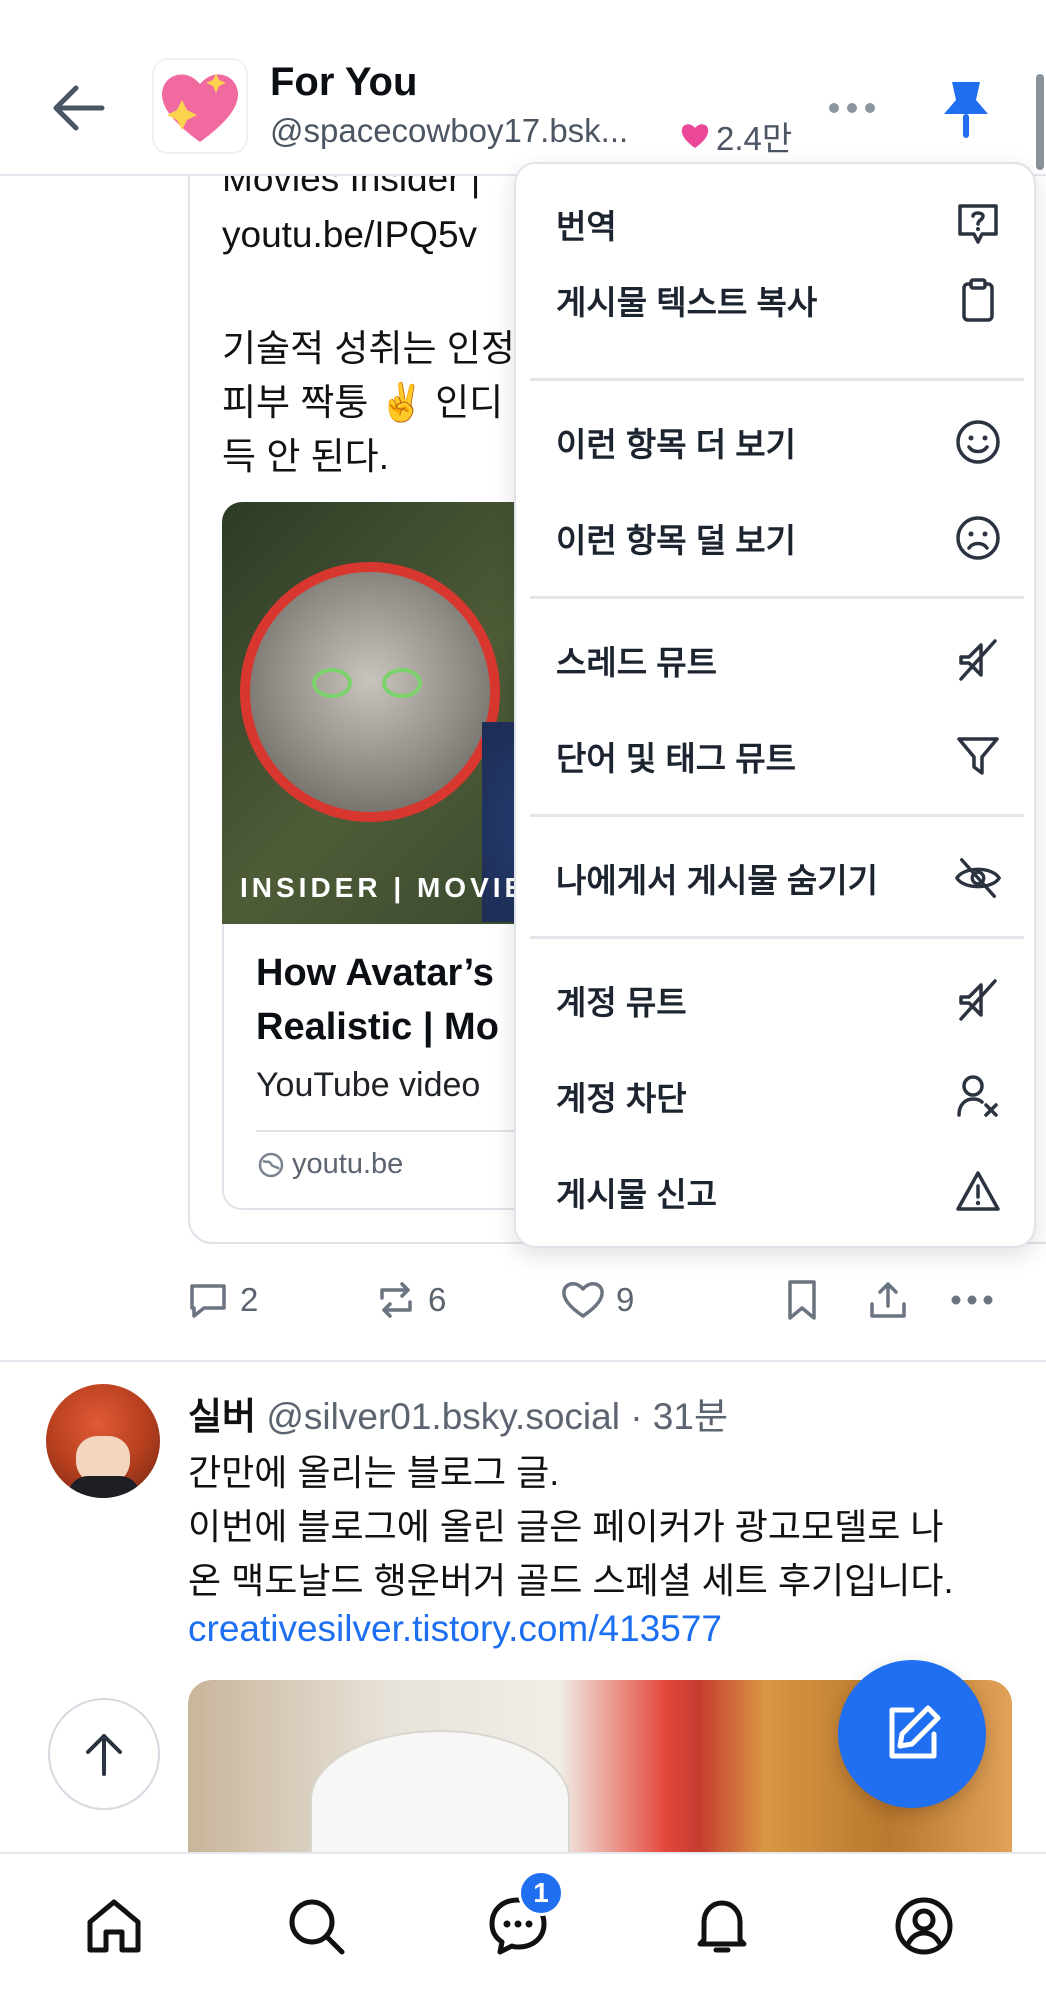 The image size is (1046, 2000). What do you see at coordinates (497, 1416) in the screenshot?
I see `author-handle-time: @silver01.bsky.social · 31분` at bounding box center [497, 1416].